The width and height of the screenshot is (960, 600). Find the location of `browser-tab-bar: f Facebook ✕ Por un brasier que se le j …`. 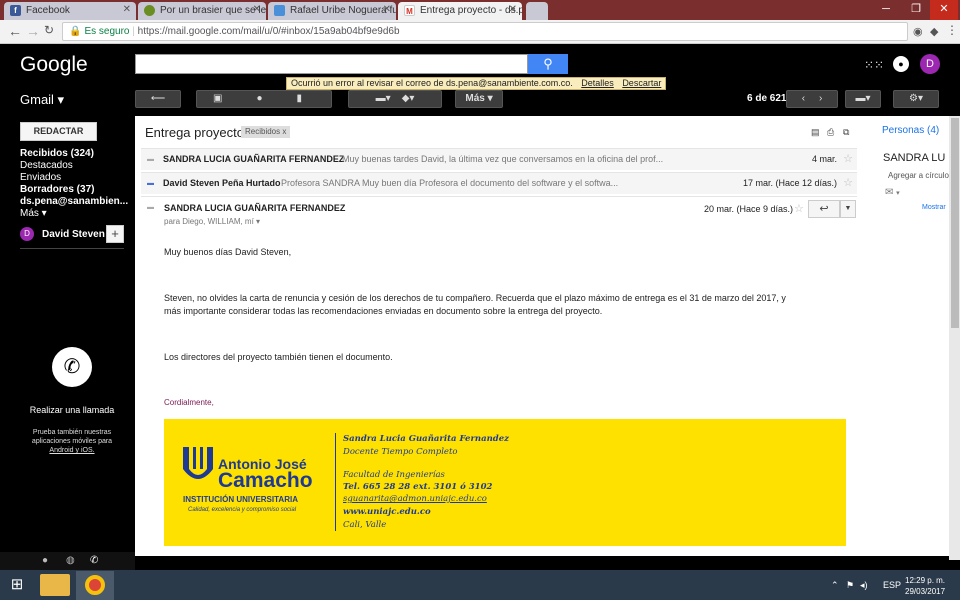

browser-tab-bar: f Facebook ✕ Por un brasier que se le j … is located at coordinates (480, 10).